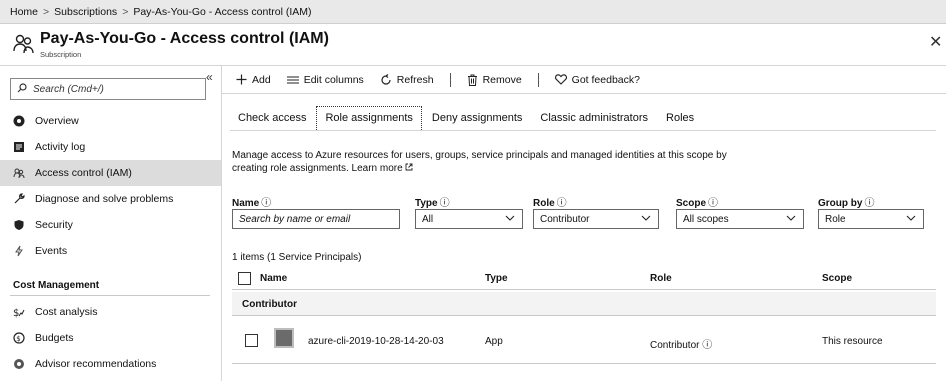 Image resolution: width=946 pixels, height=381 pixels. What do you see at coordinates (110, 338) in the screenshot?
I see `sidebar-item-budgets: $ Budgets` at bounding box center [110, 338].